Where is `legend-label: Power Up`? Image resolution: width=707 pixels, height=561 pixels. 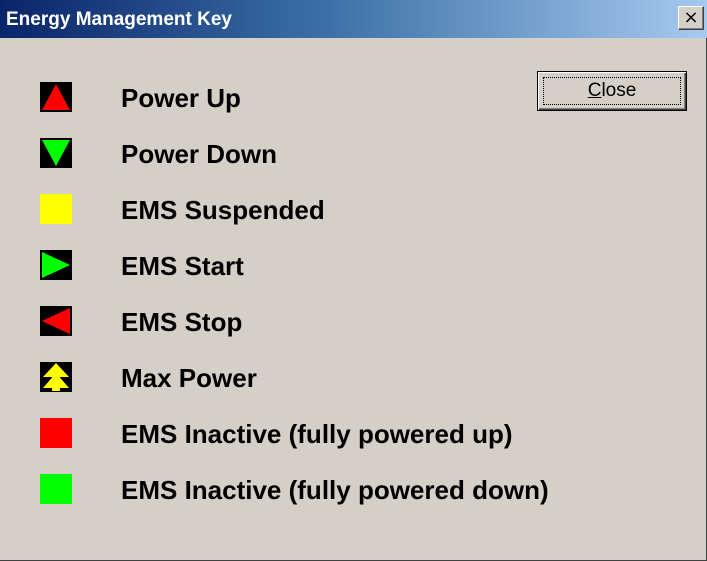 legend-label: Power Up is located at coordinates (181, 98).